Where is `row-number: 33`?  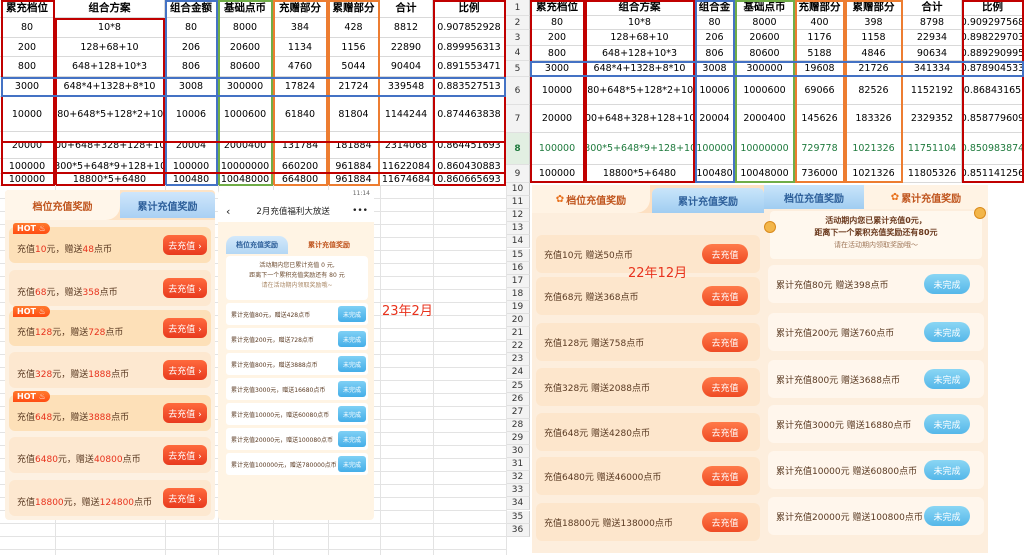
row-number: 33 is located at coordinates (518, 491).